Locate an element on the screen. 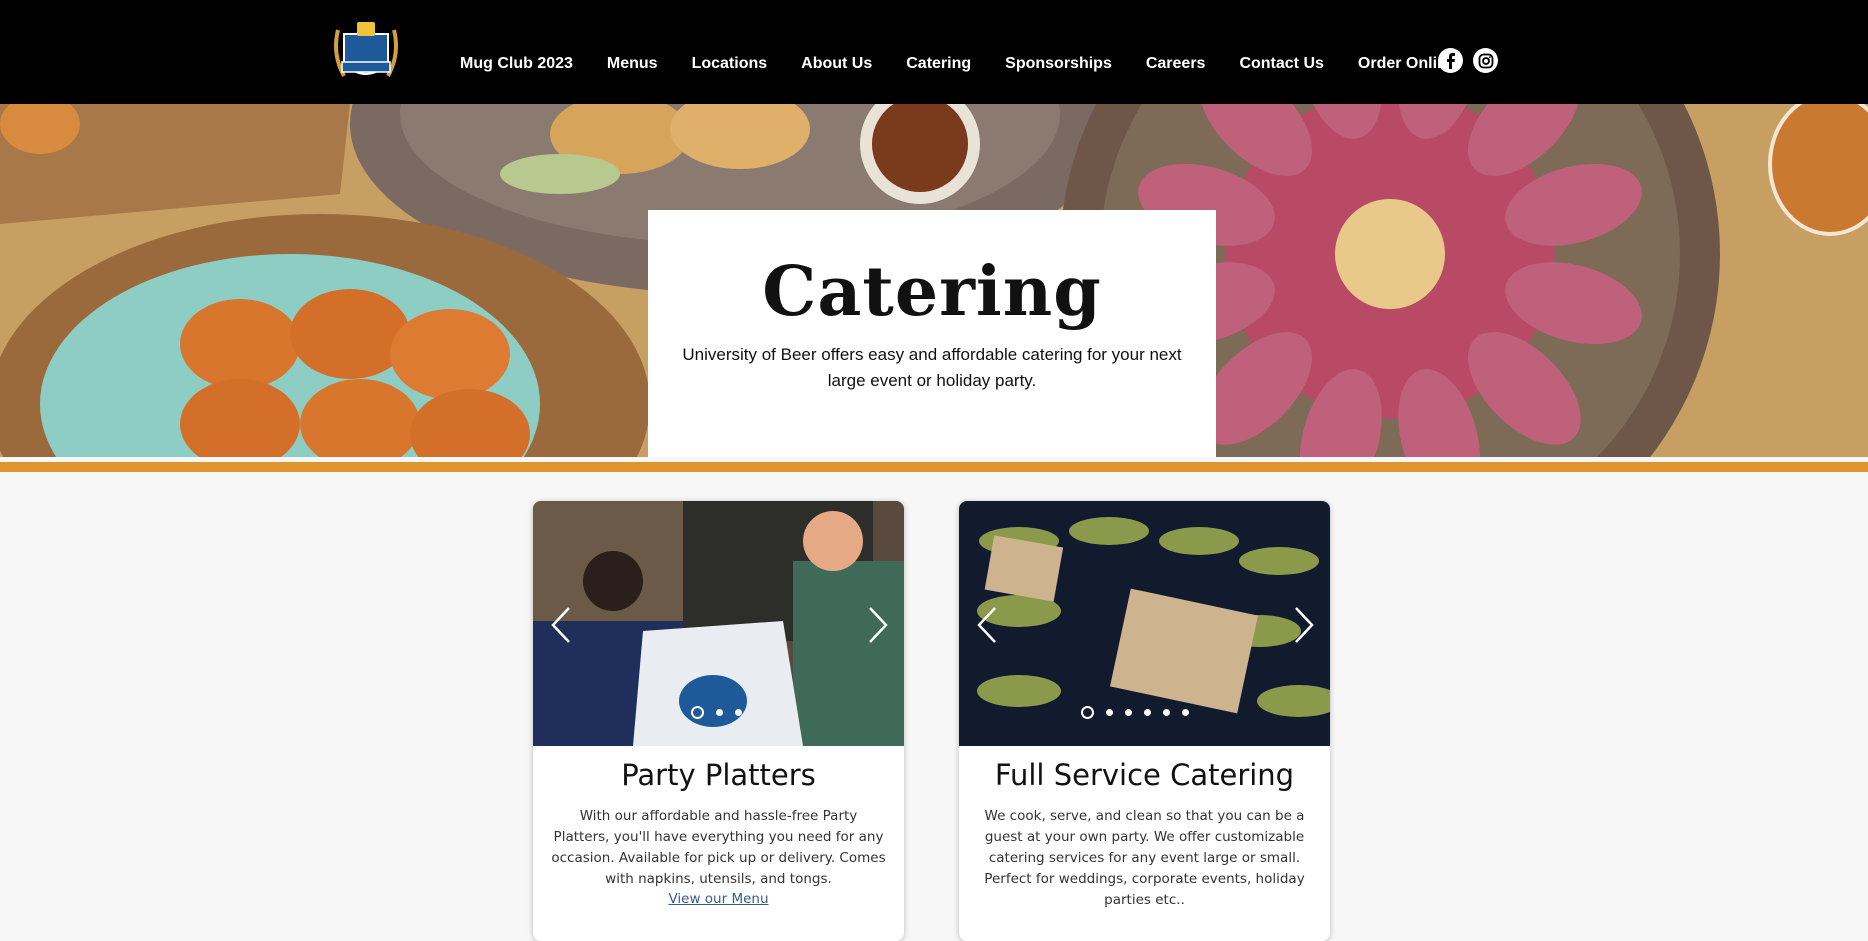 The width and height of the screenshot is (1868, 941). nav-careers: Careers is located at coordinates (1176, 64).